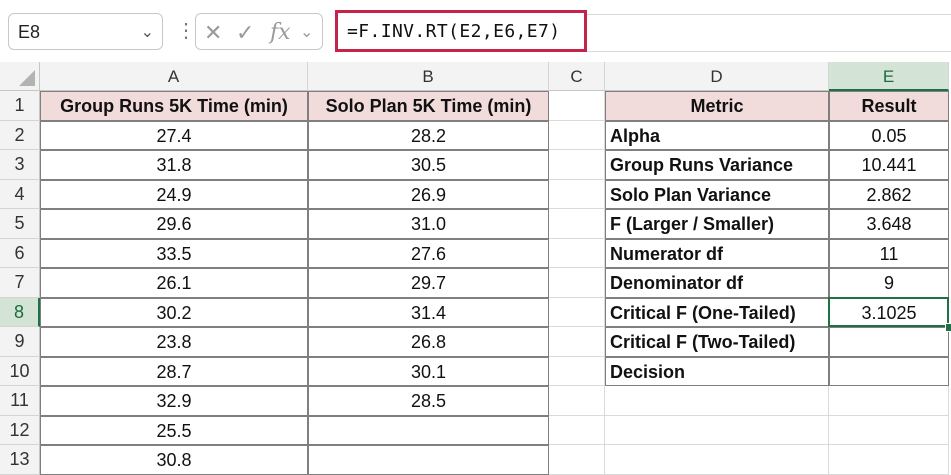 Image resolution: width=951 pixels, height=475 pixels. What do you see at coordinates (20, 253) in the screenshot?
I see `row-header-6: 6` at bounding box center [20, 253].